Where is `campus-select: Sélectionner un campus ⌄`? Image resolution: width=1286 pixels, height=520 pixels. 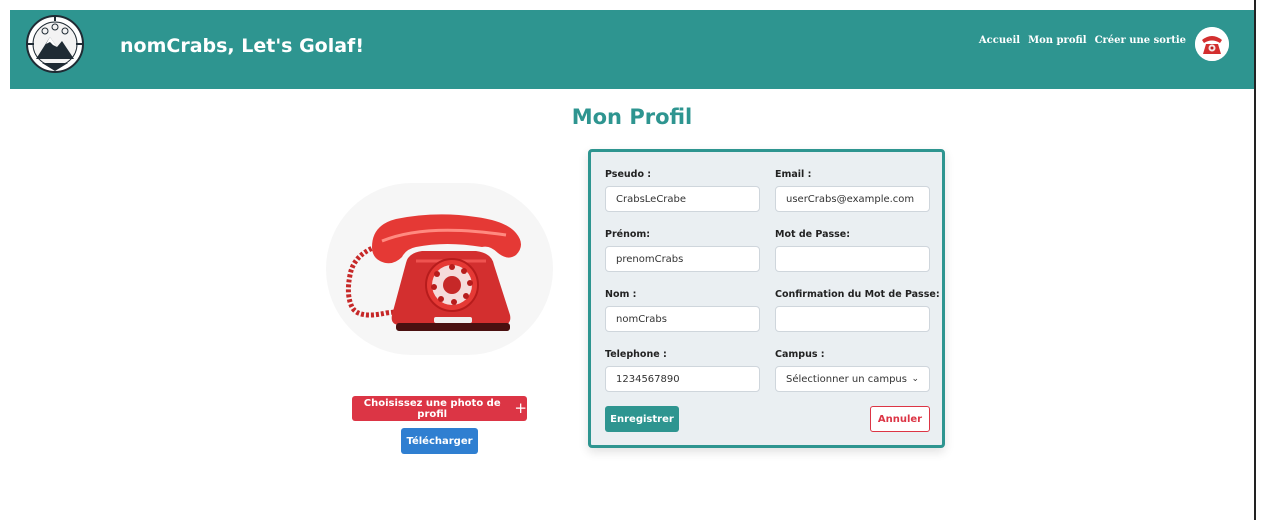
campus-select: Sélectionner un campus ⌄ is located at coordinates (852, 379).